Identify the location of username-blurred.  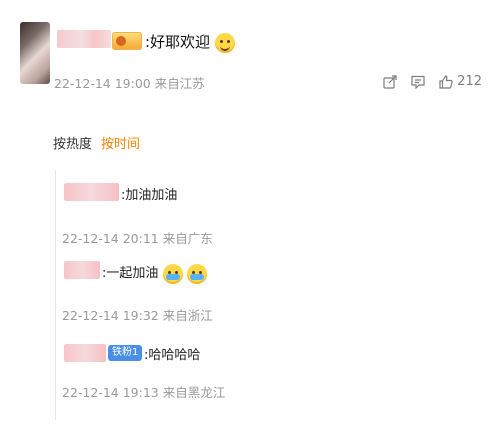
(84, 39).